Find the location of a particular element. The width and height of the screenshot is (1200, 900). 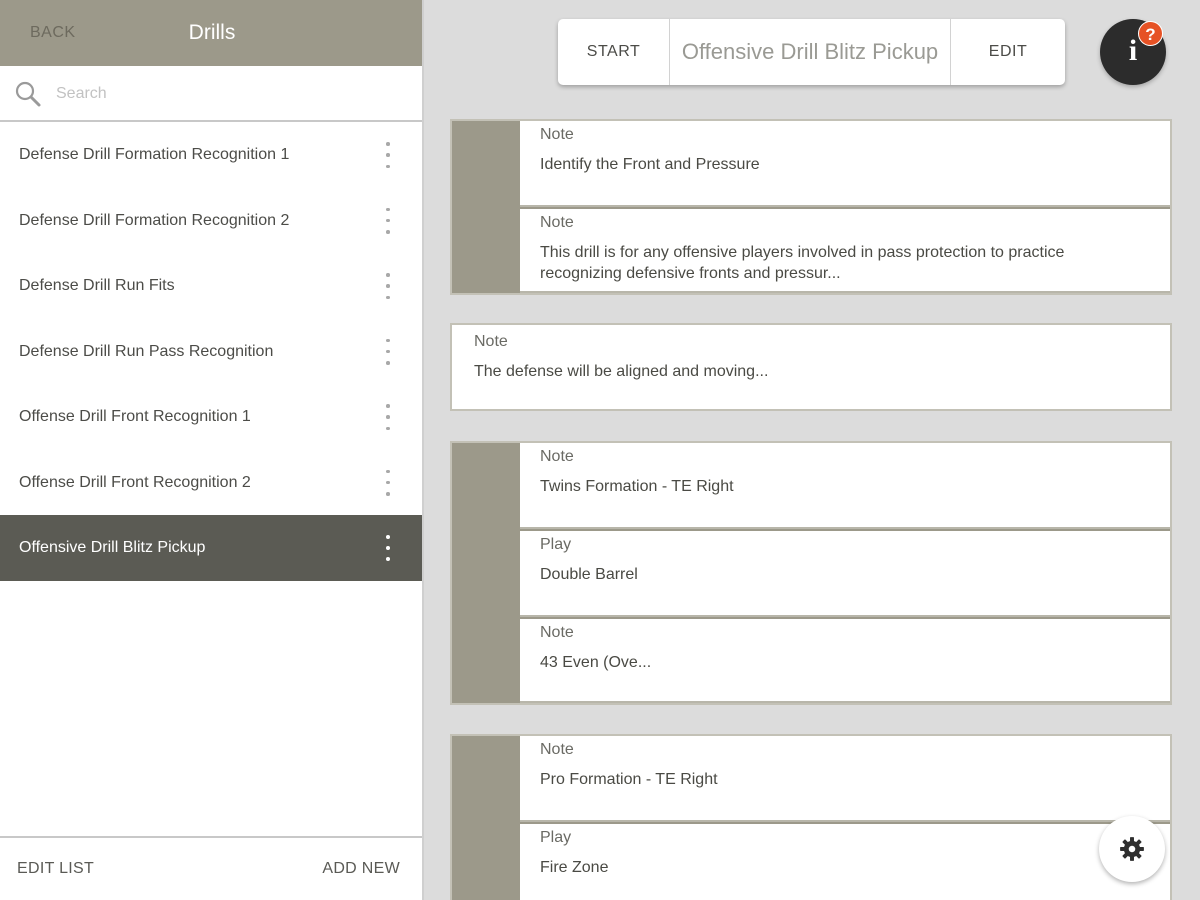

drill-list-item: Defense Drill Formation Recognition 2 is located at coordinates (211, 221).